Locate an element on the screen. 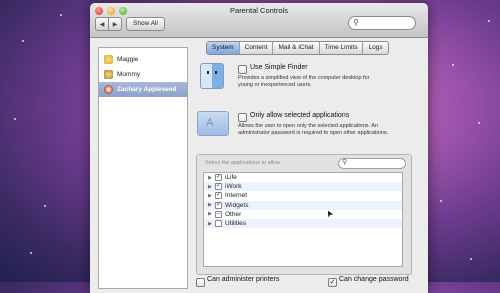 This screenshot has width=500, height=293. user-item-mommy: Mommy is located at coordinates (143, 74).